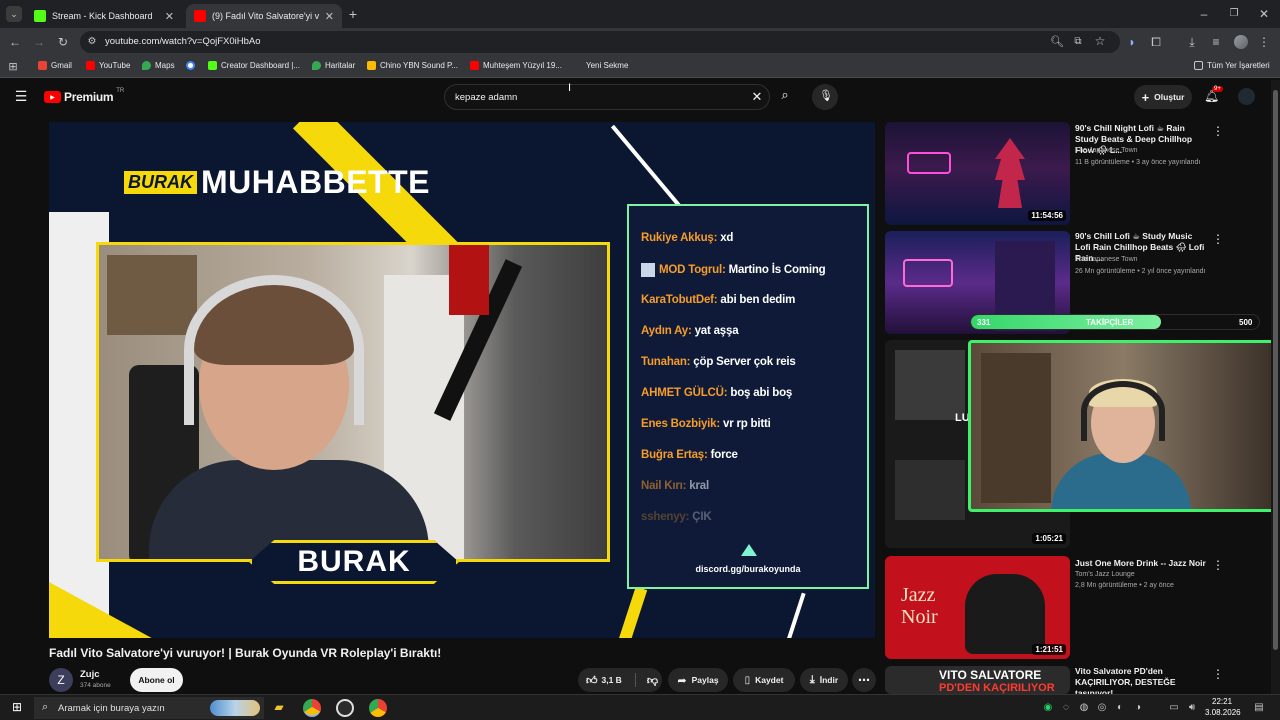  I want to click on restore-icon: ❐, so click(1234, 14).